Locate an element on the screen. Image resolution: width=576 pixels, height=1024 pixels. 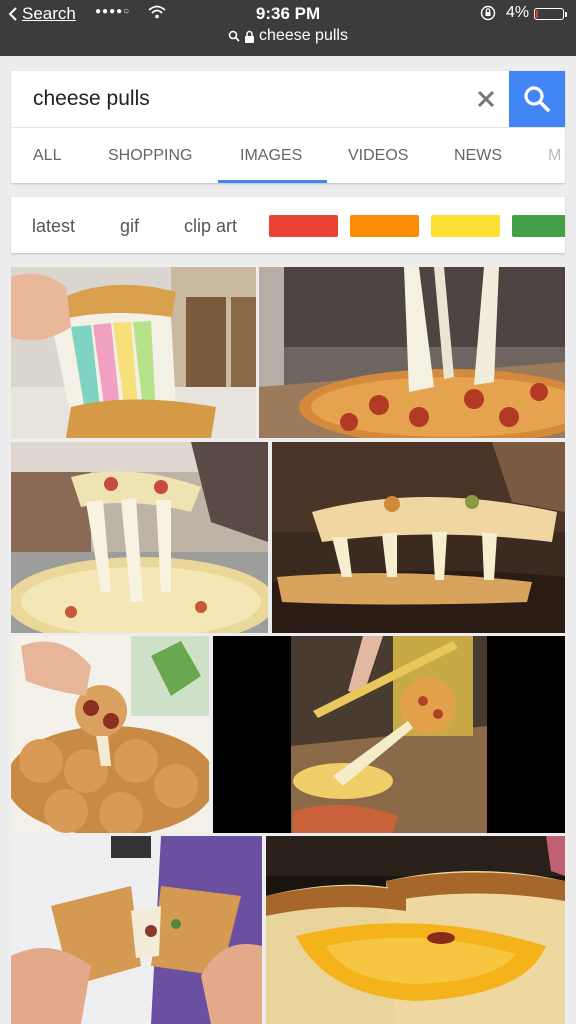
chip-color-red is located at coordinates (303, 226).